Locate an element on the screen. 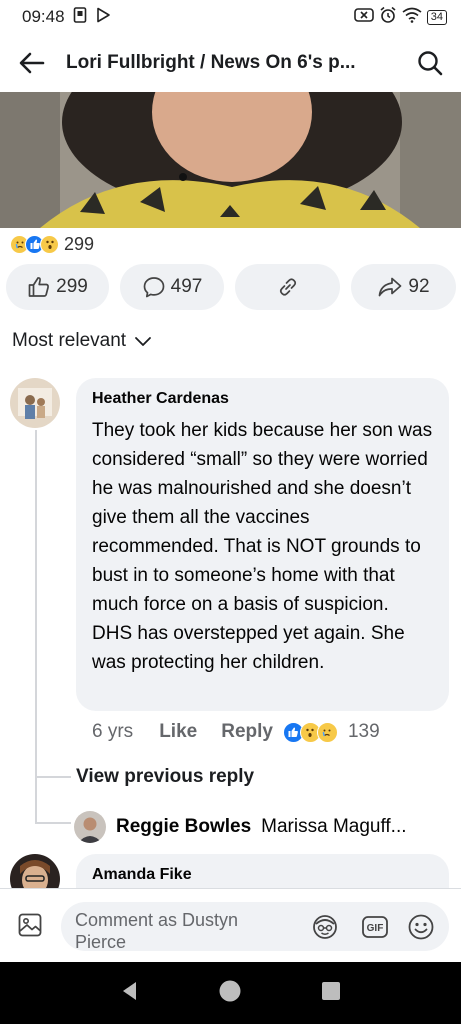 The image size is (461, 1024). play-store-icon is located at coordinates (103, 17).